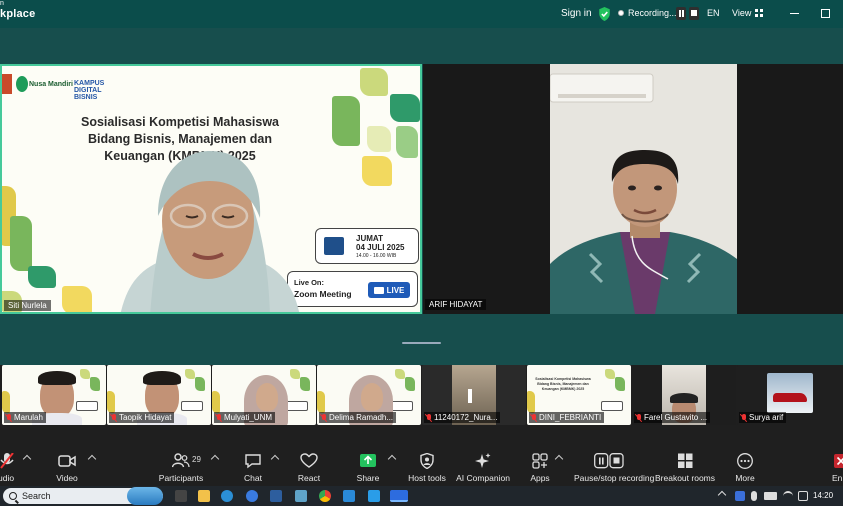 The height and width of the screenshot is (506, 843). I want to click on presenter-figure, so click(210, 231).